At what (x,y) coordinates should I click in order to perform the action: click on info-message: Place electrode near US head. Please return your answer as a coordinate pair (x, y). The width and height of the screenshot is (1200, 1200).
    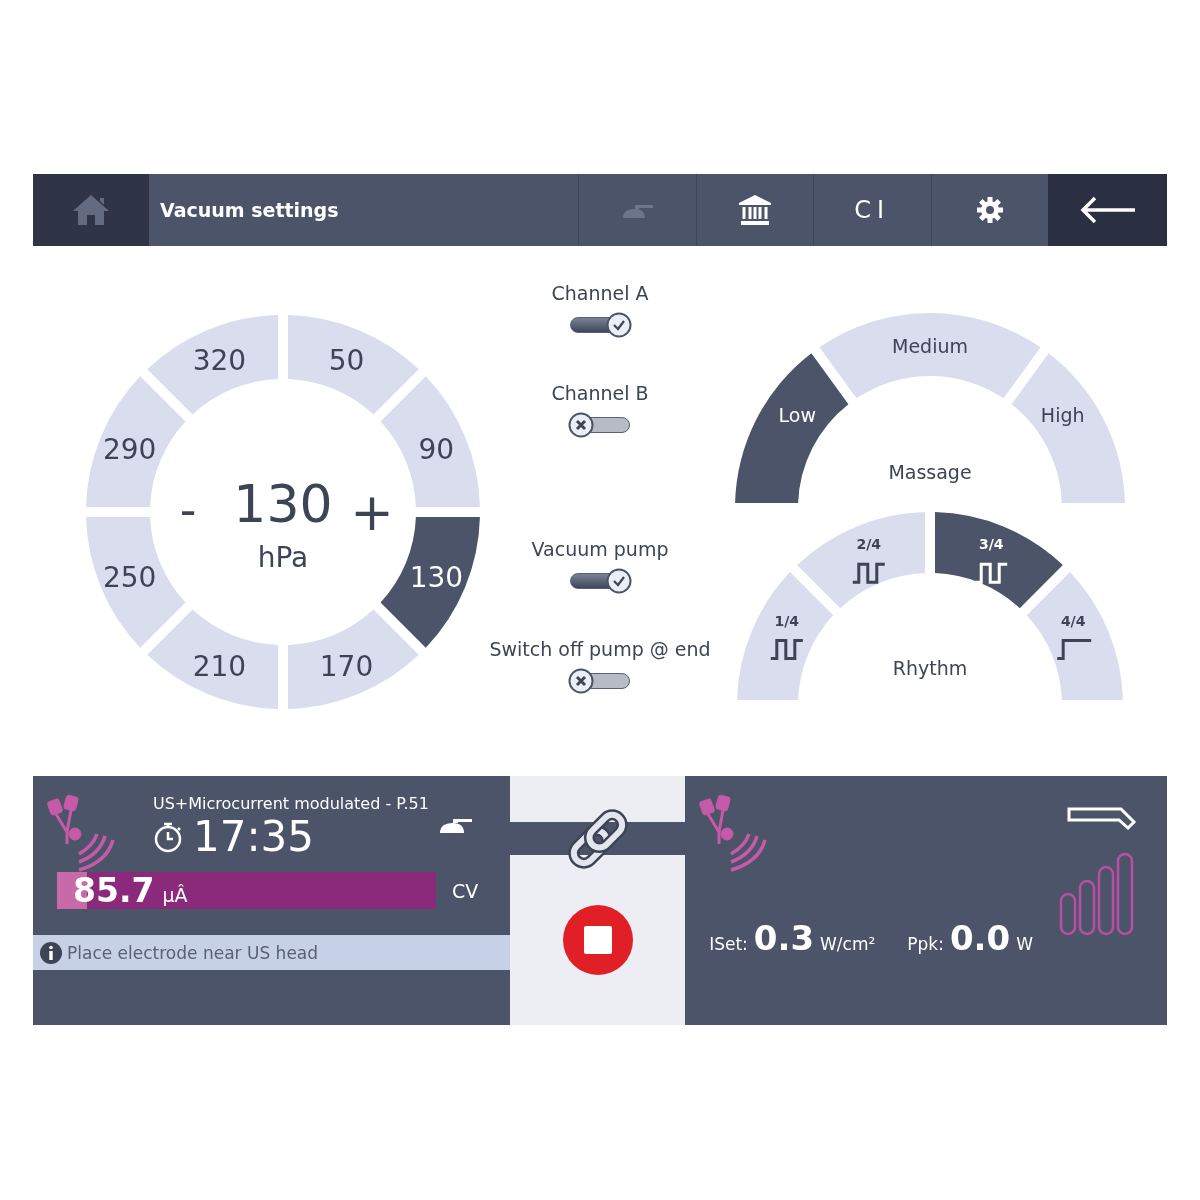
    Looking at the image, I should click on (193, 952).